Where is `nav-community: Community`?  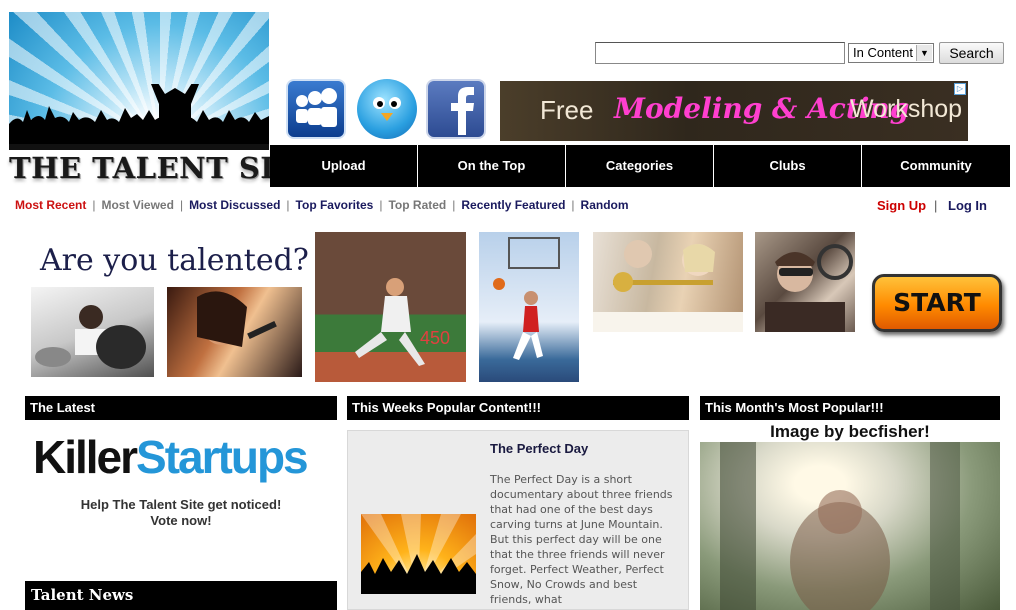
nav-community: Community is located at coordinates (936, 166).